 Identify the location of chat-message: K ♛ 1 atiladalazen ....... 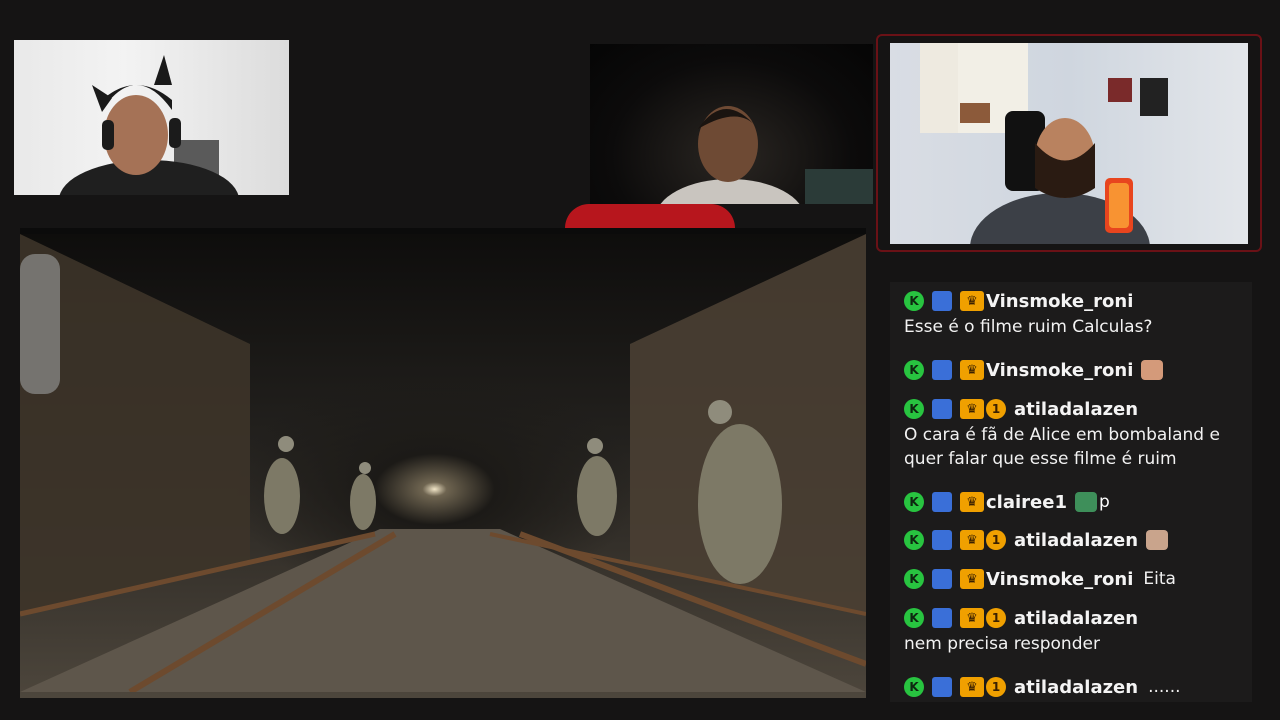
(1042, 687).